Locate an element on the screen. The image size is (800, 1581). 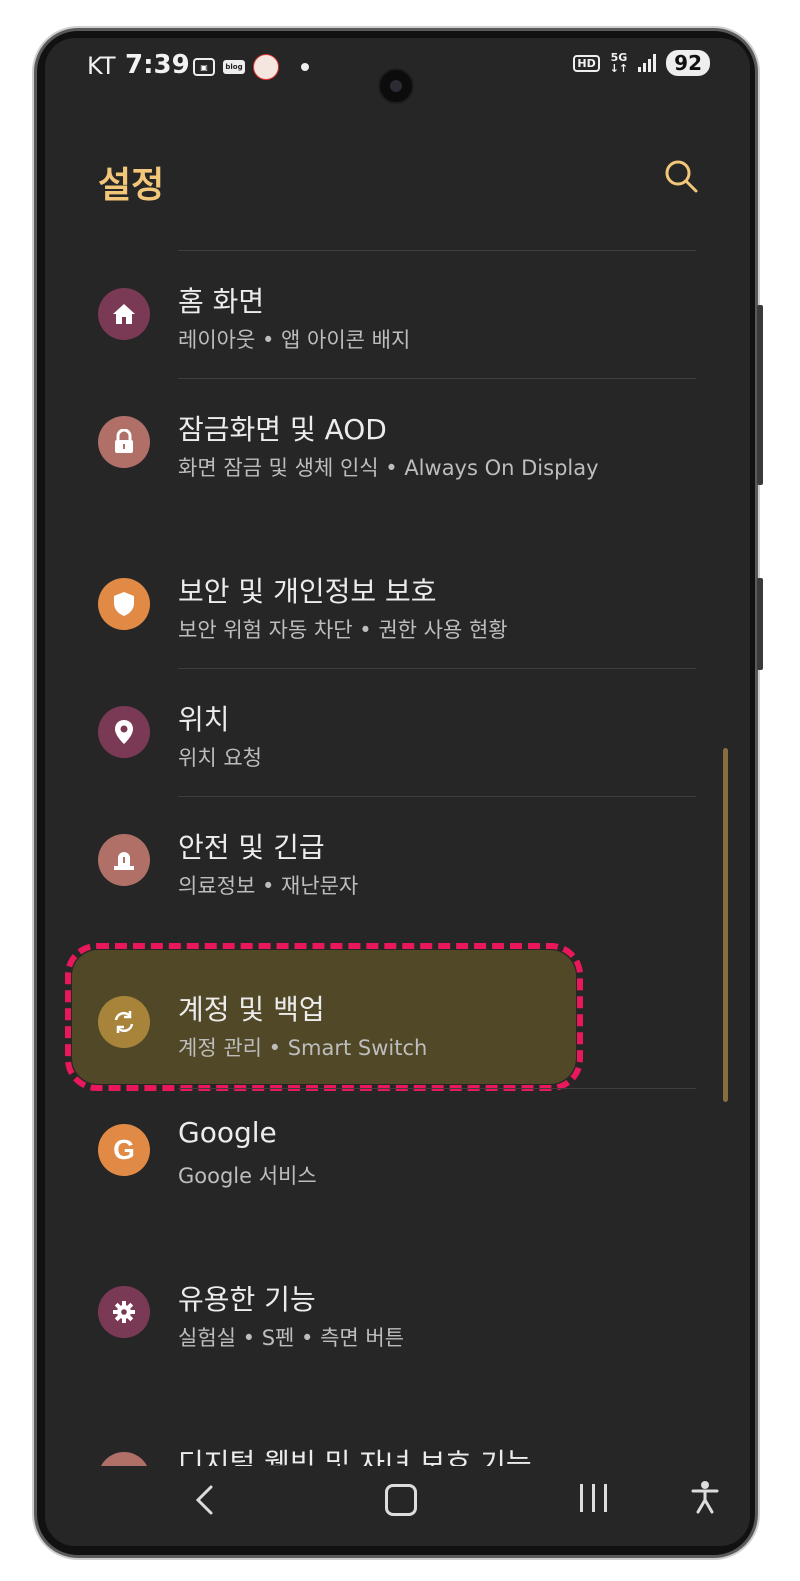
item-label: 안전 및 긴급 is located at coordinates (251, 847).